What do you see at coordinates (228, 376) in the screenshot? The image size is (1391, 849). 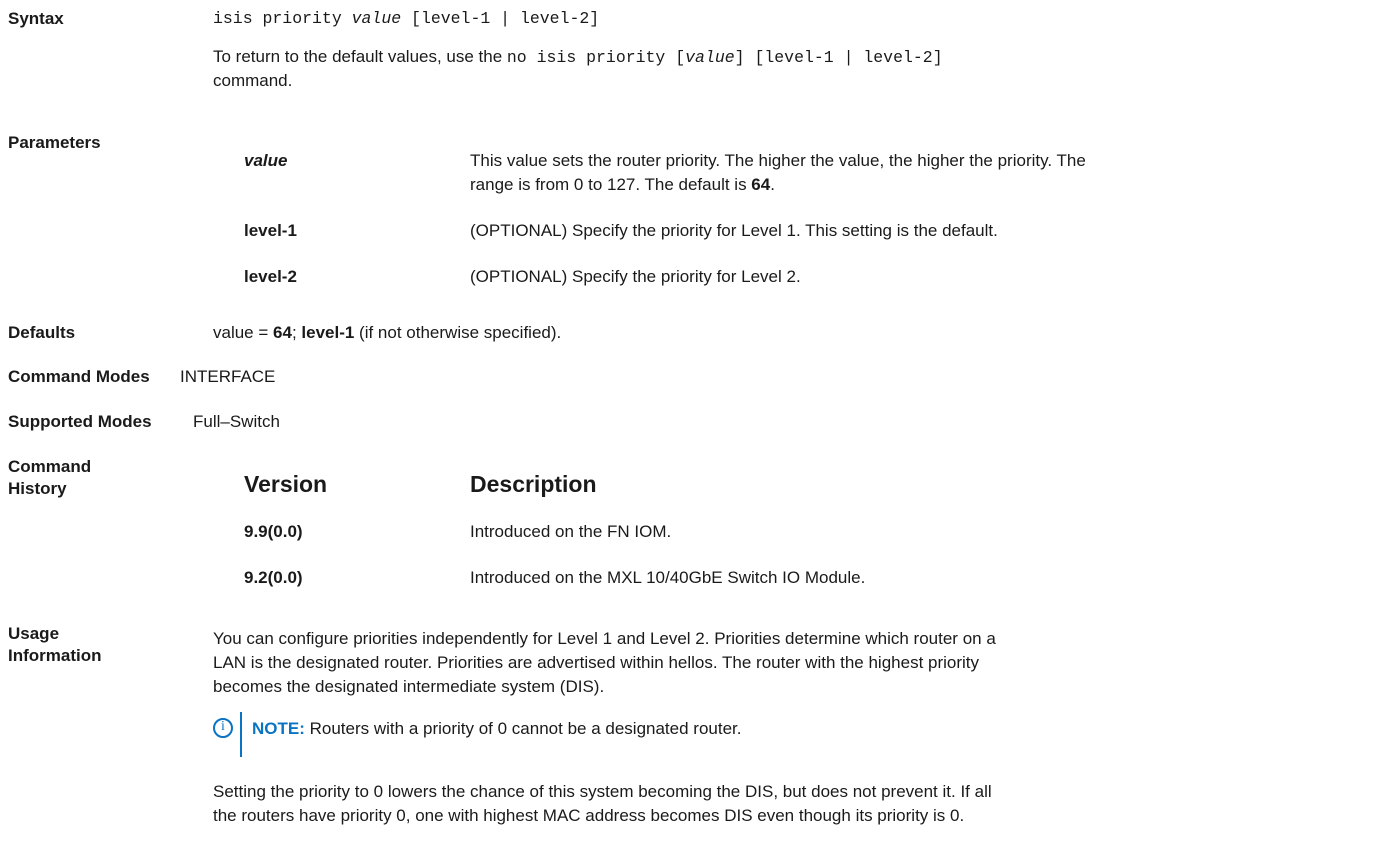 I see `command-modes-value: INTERFACE` at bounding box center [228, 376].